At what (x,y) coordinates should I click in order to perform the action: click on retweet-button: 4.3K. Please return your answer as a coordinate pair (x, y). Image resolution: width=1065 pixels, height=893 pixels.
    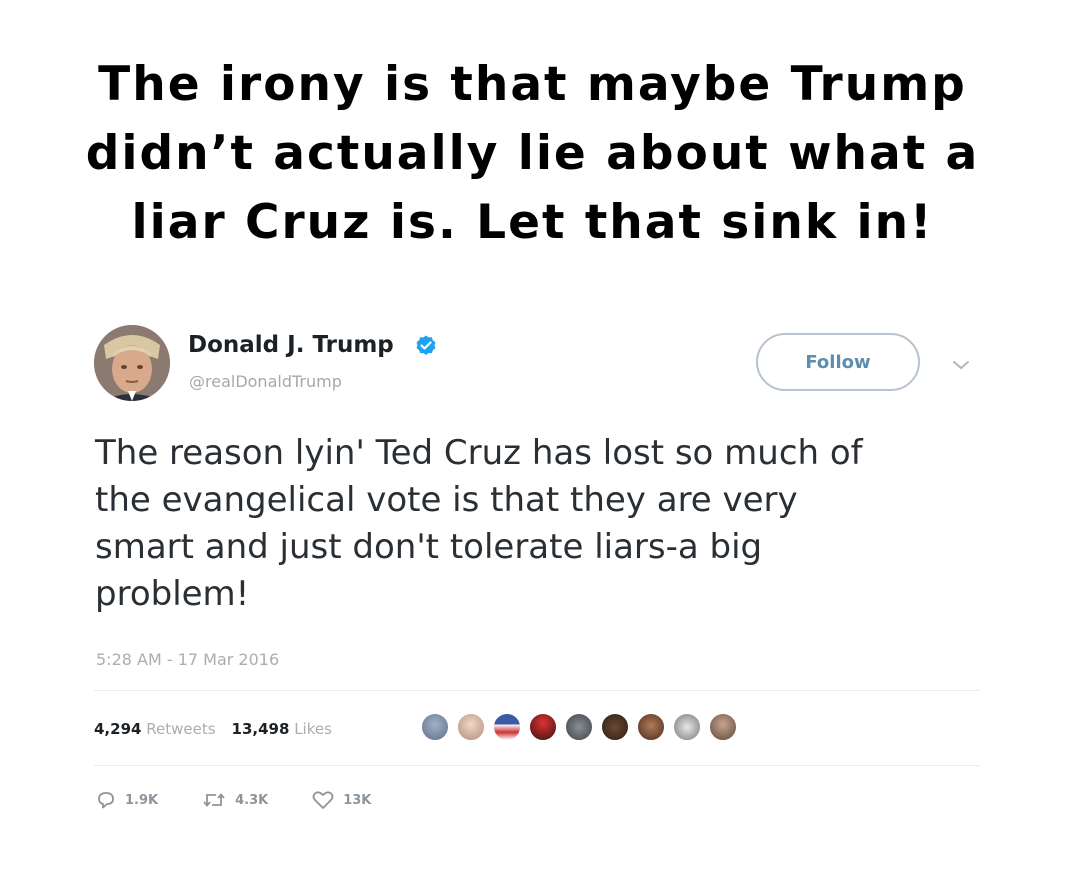
    Looking at the image, I should click on (235, 800).